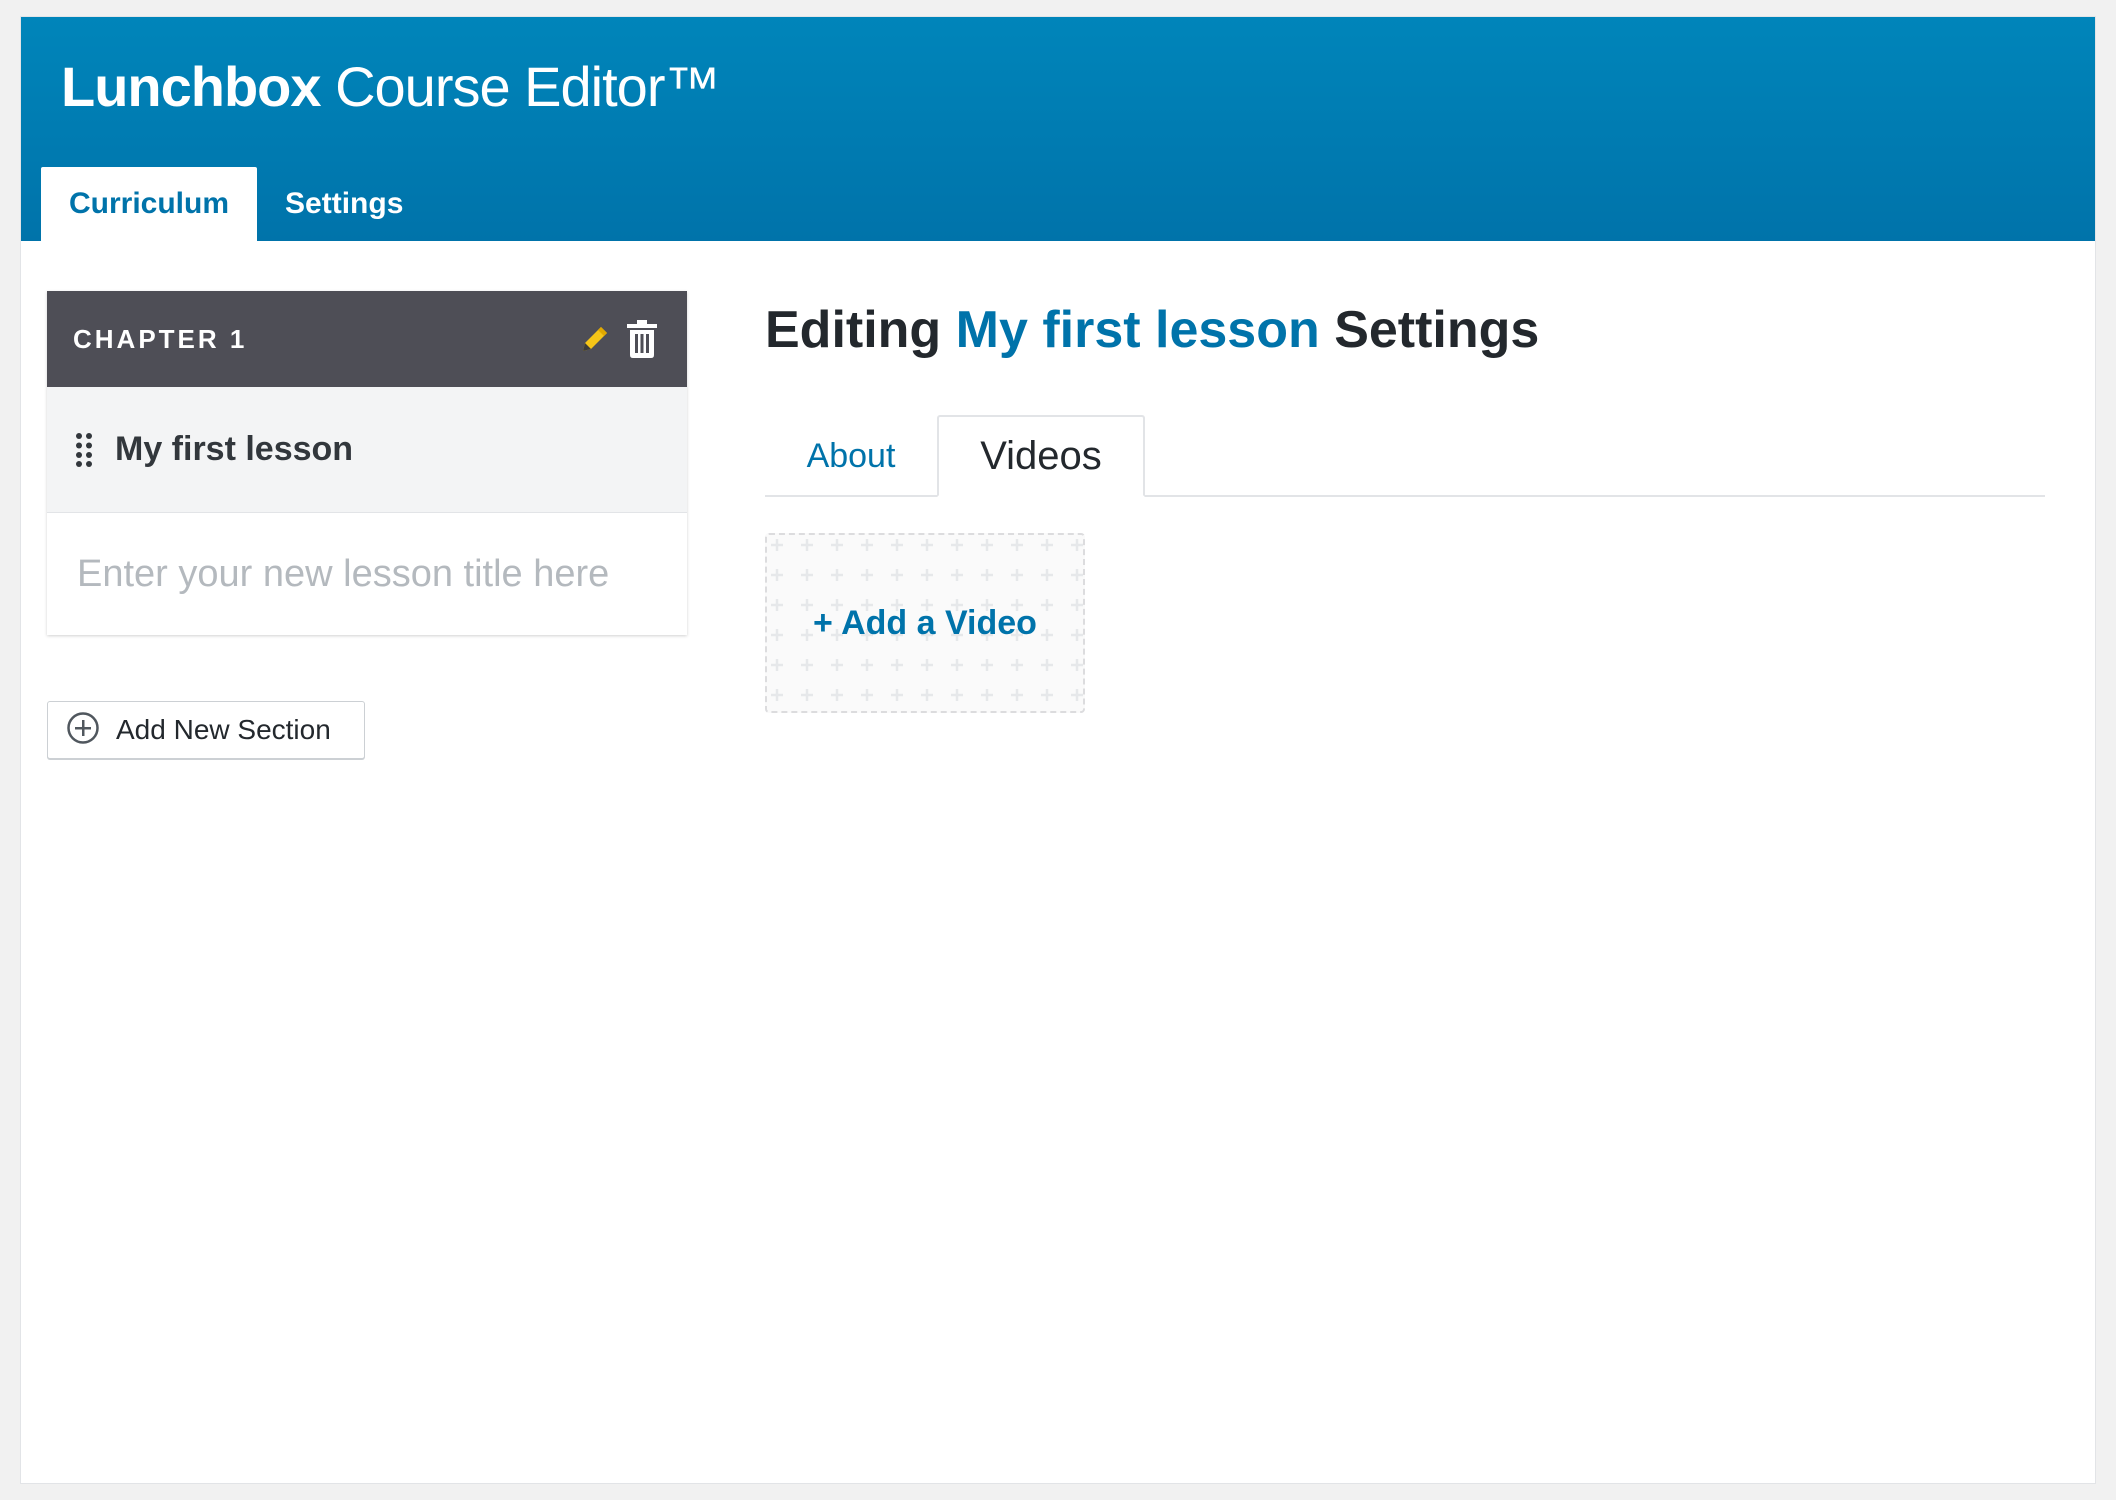 The width and height of the screenshot is (2116, 1500). I want to click on chapter-actions, so click(618, 339).